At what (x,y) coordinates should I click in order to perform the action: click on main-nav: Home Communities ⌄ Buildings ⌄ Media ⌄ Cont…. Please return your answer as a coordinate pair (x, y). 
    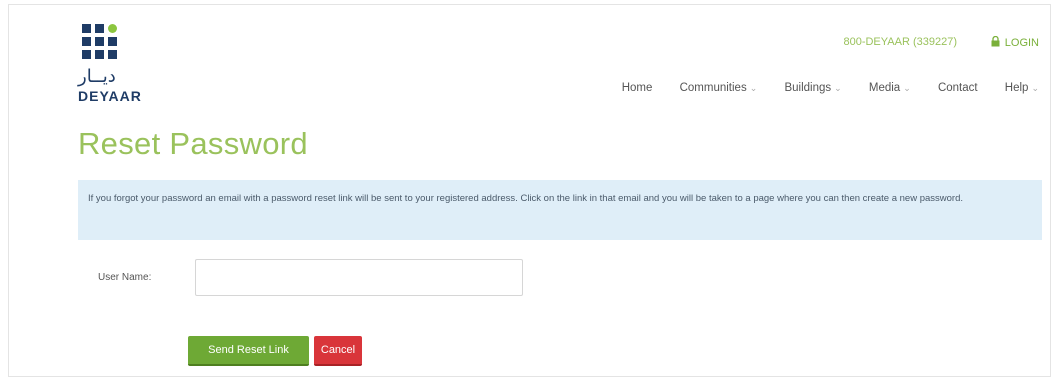
    Looking at the image, I should click on (818, 90).